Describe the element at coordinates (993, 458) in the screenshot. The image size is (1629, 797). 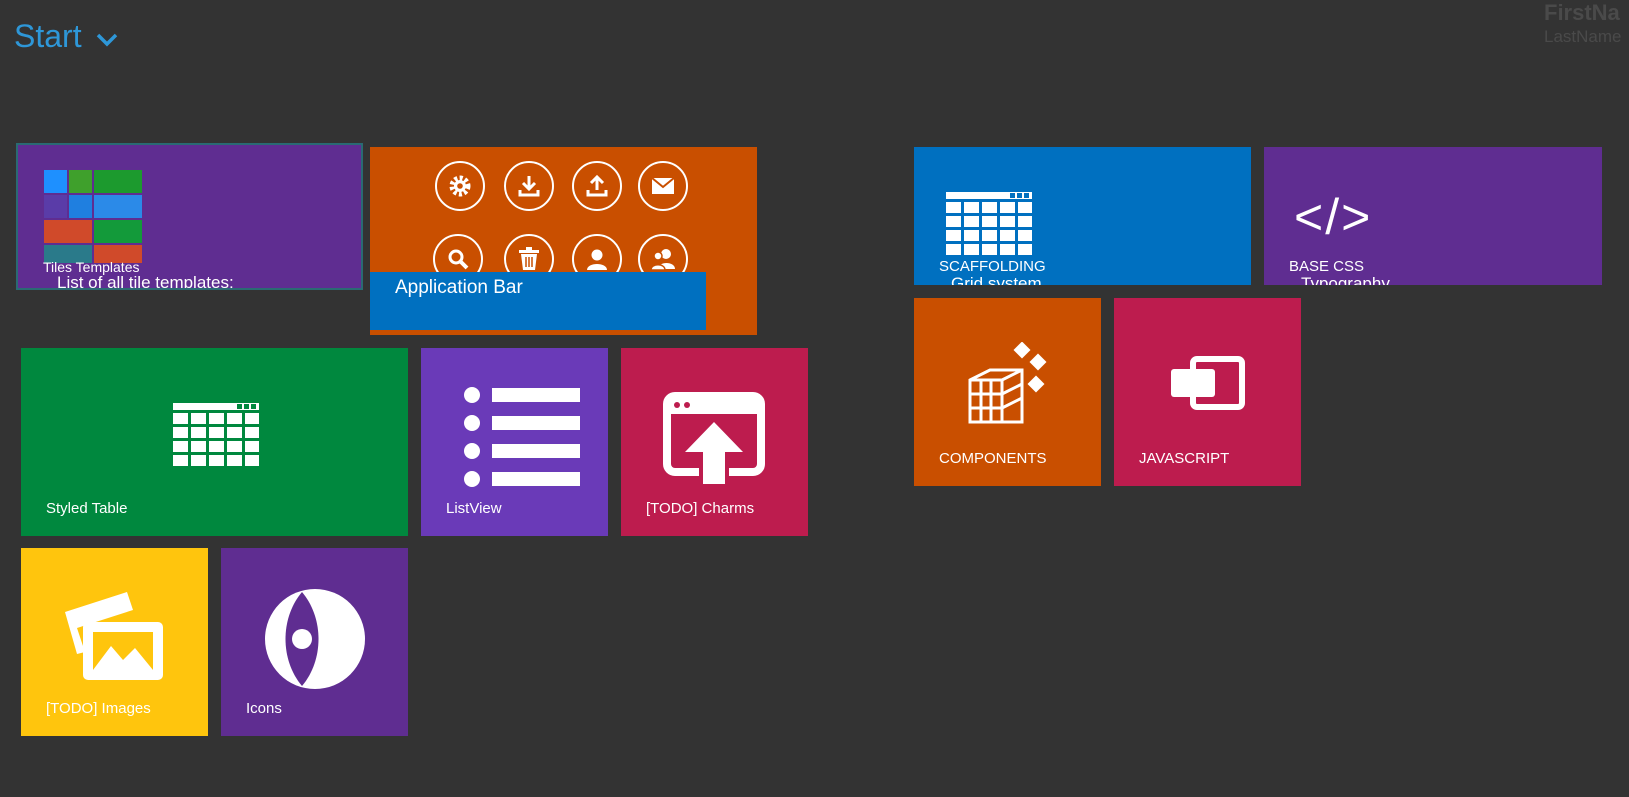
I see `tile-label: COMPONENTS` at that location.